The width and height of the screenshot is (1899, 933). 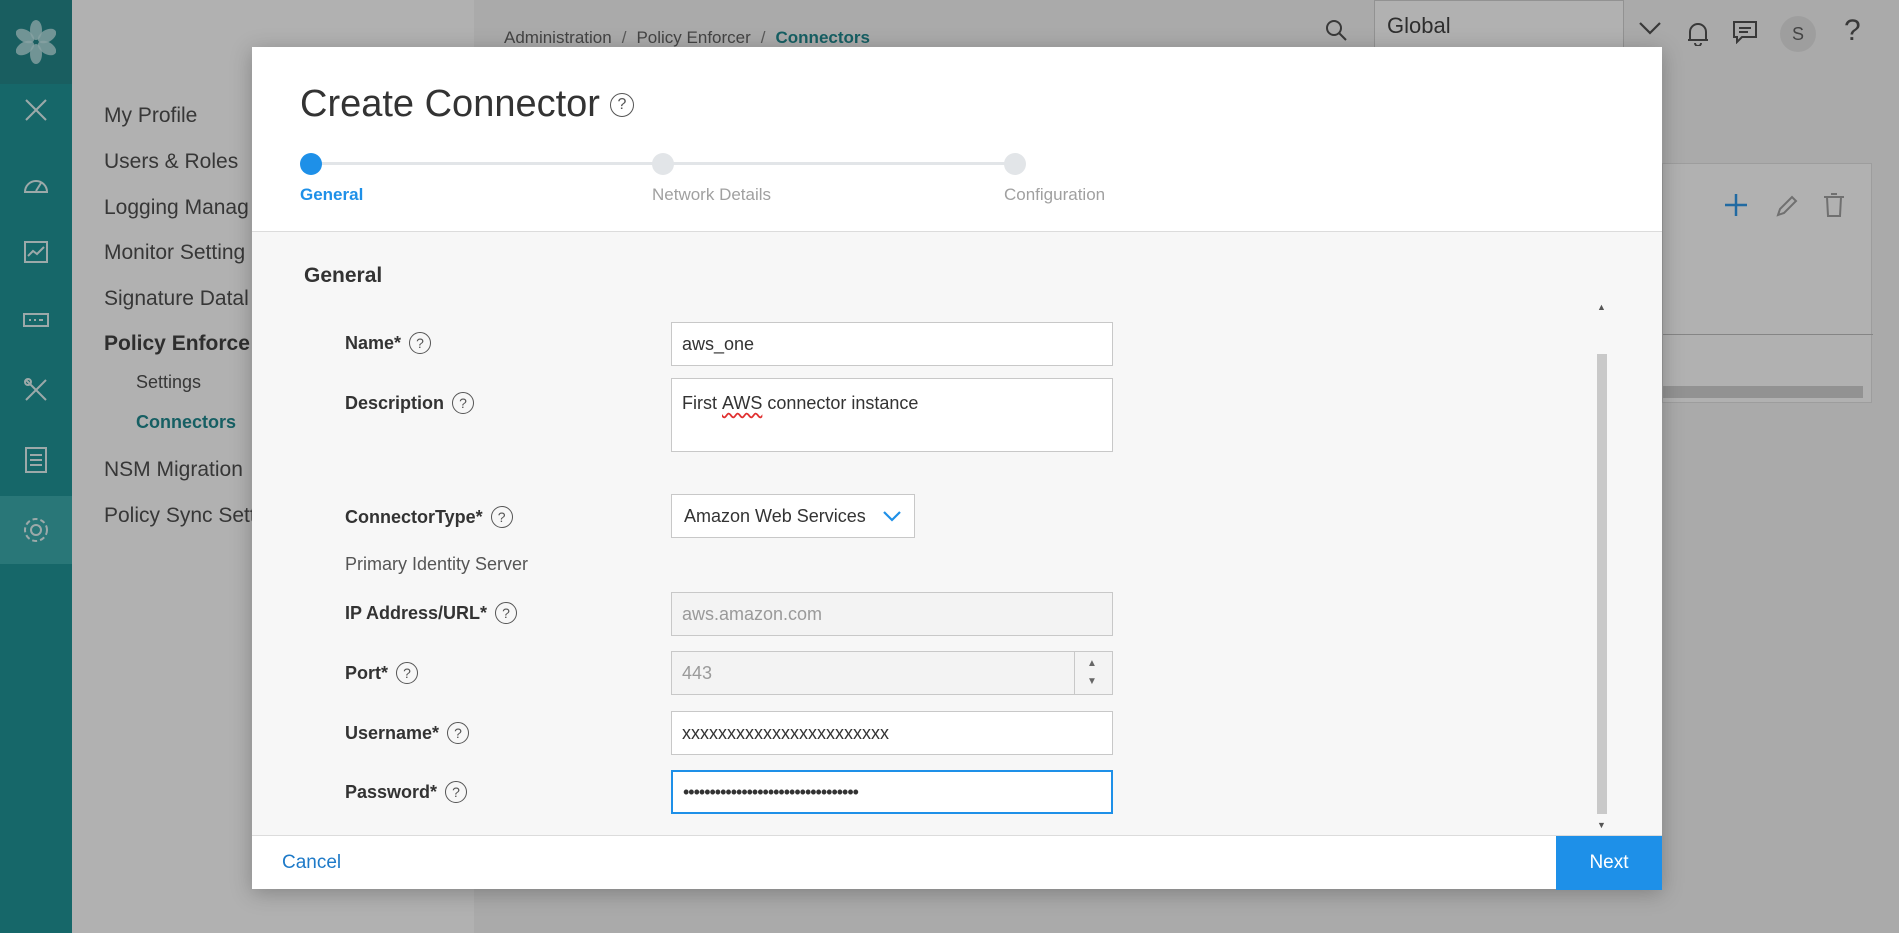 I want to click on dialog-title: Create Connector ?, so click(x=467, y=104).